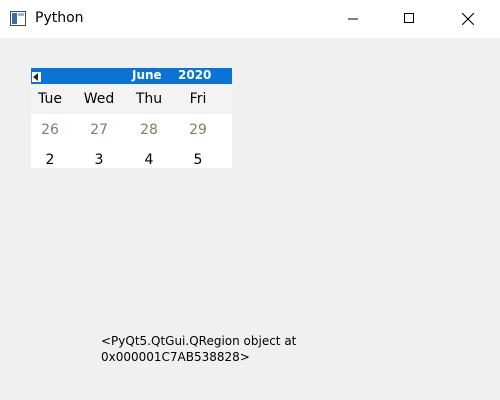  What do you see at coordinates (198, 130) in the screenshot?
I see `calendar-day-cell: 29` at bounding box center [198, 130].